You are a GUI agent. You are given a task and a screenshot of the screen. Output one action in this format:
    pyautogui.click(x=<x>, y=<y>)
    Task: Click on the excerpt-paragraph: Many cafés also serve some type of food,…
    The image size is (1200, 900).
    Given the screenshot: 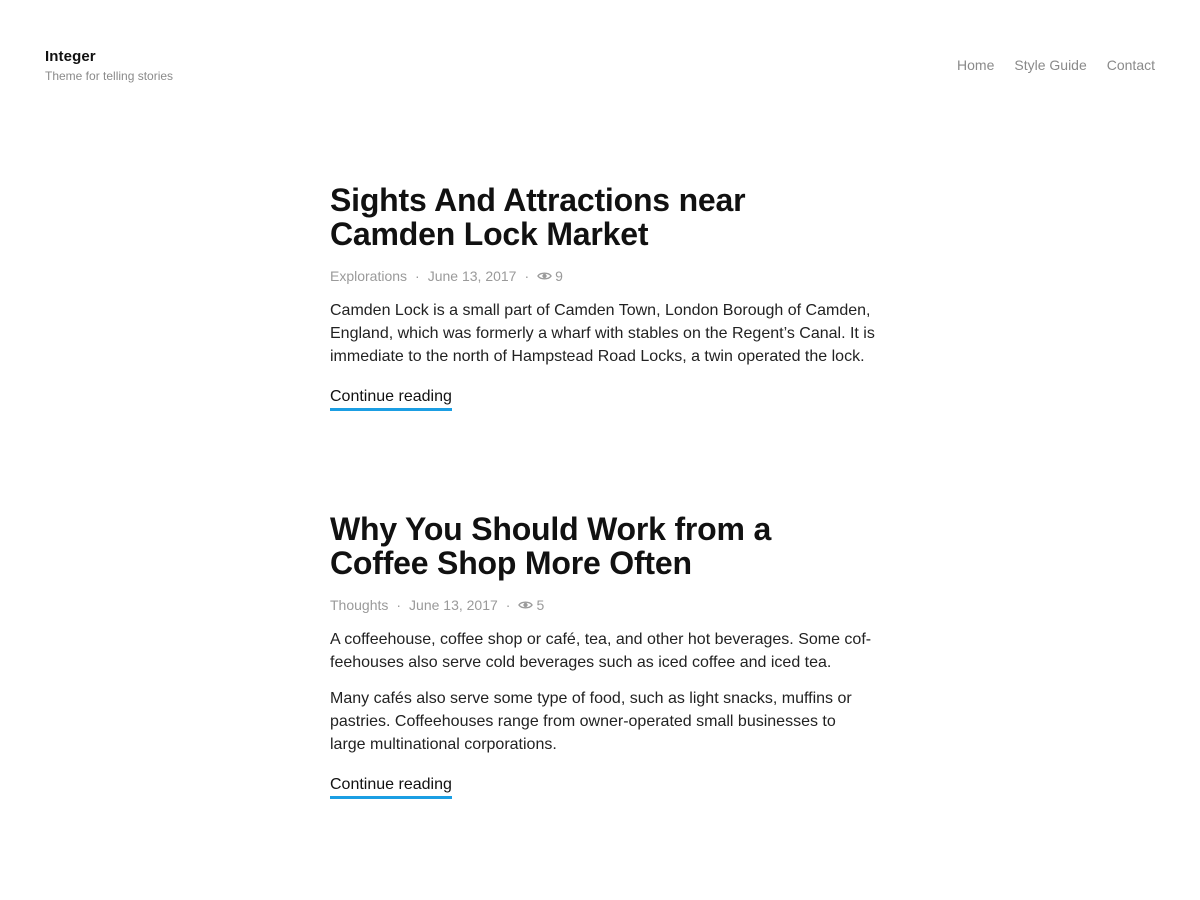 What is the action you would take?
    pyautogui.click(x=591, y=721)
    